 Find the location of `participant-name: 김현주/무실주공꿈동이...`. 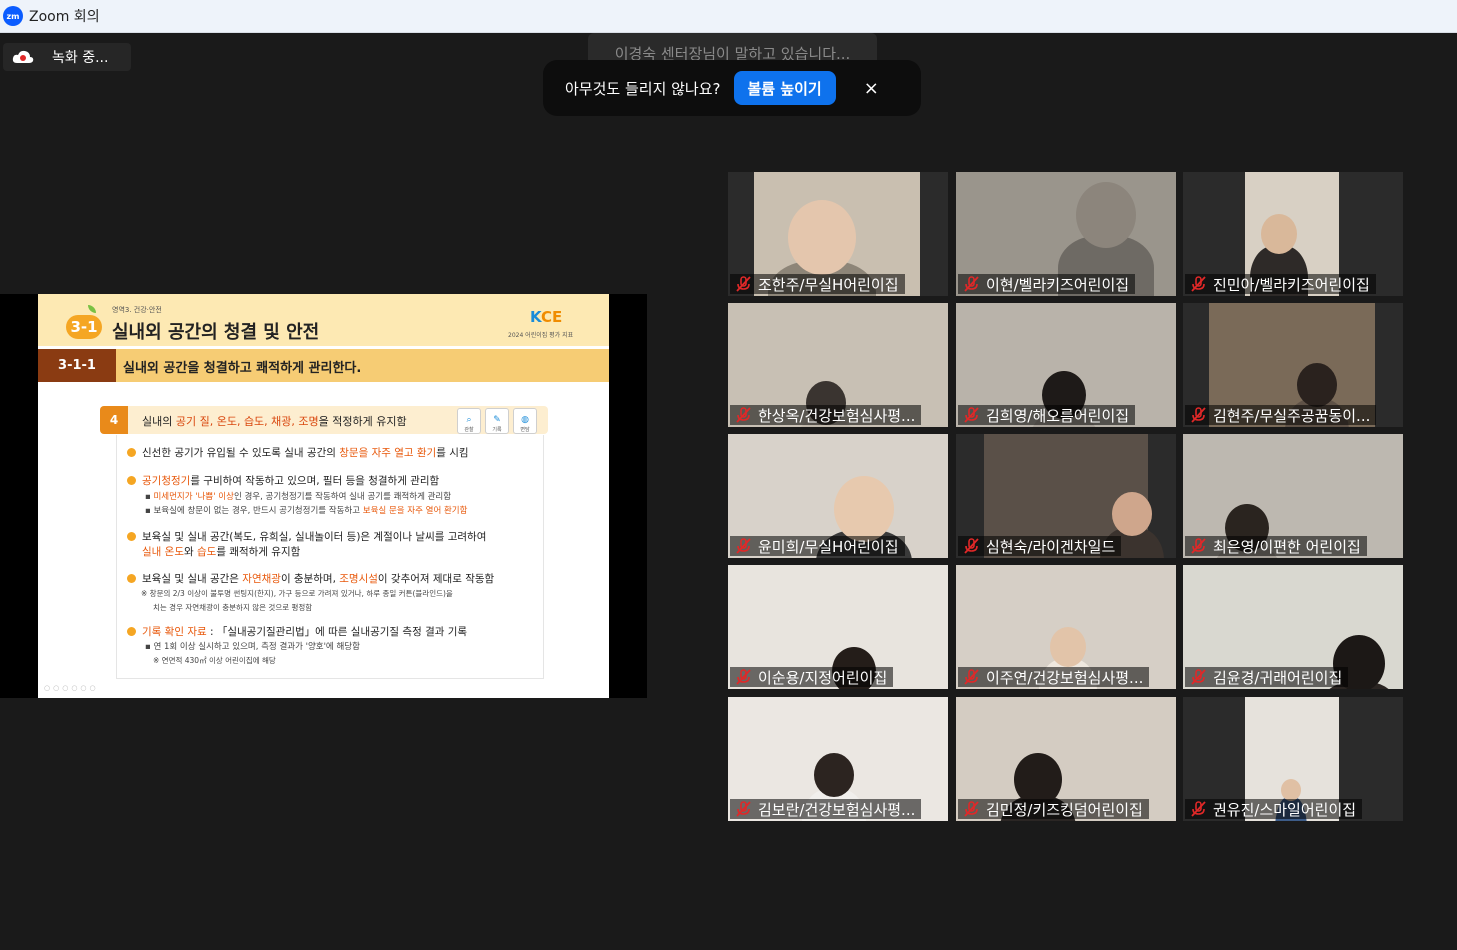

participant-name: 김현주/무실주공꿈동이... is located at coordinates (1292, 415).